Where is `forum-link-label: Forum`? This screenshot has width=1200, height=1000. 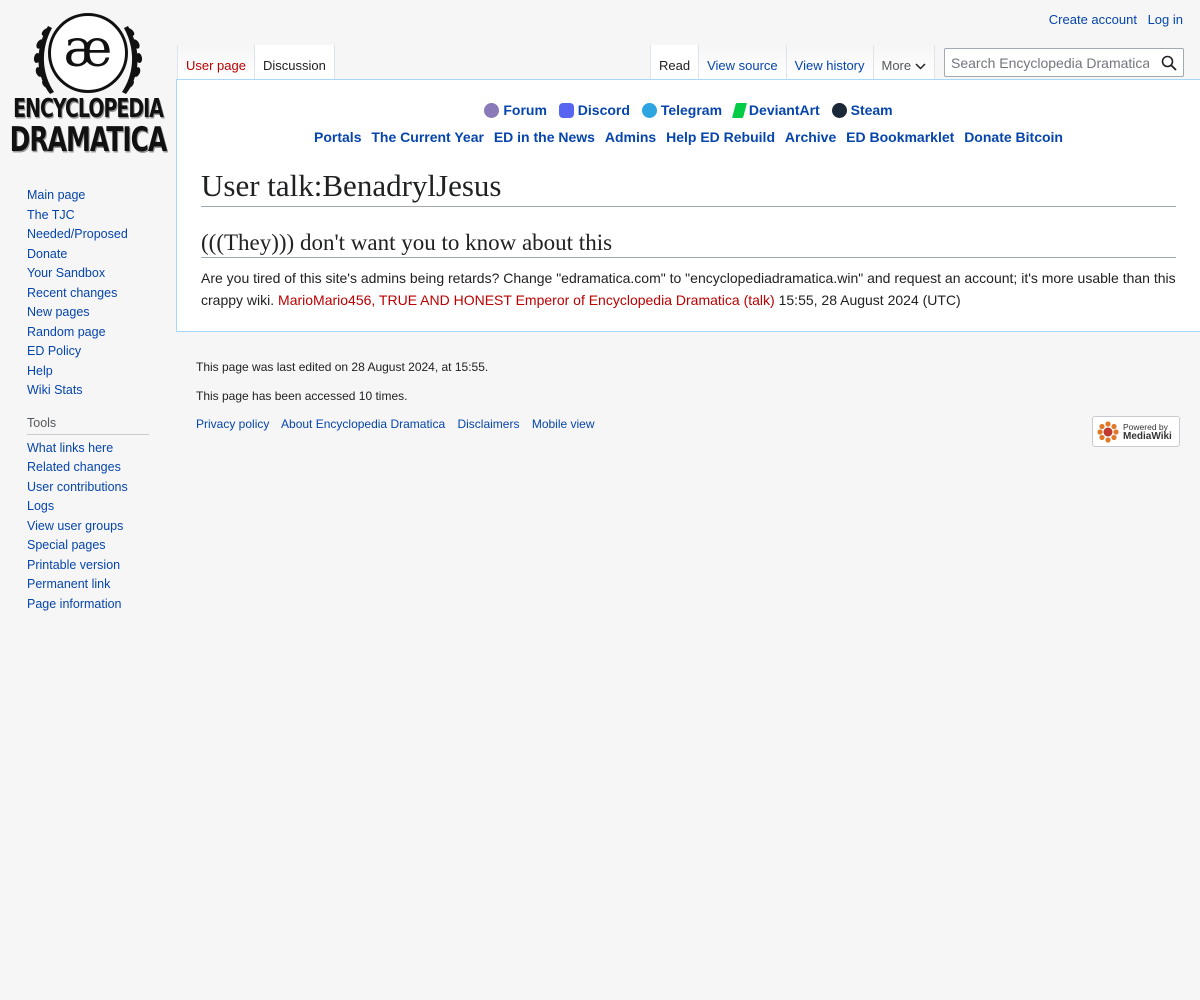 forum-link-label: Forum is located at coordinates (525, 110).